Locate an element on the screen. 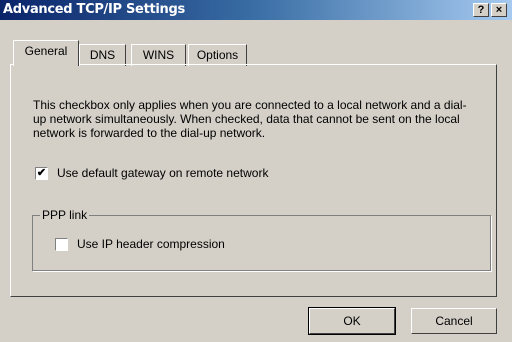 This screenshot has width=512, height=342. help-button: ? is located at coordinates (481, 10).